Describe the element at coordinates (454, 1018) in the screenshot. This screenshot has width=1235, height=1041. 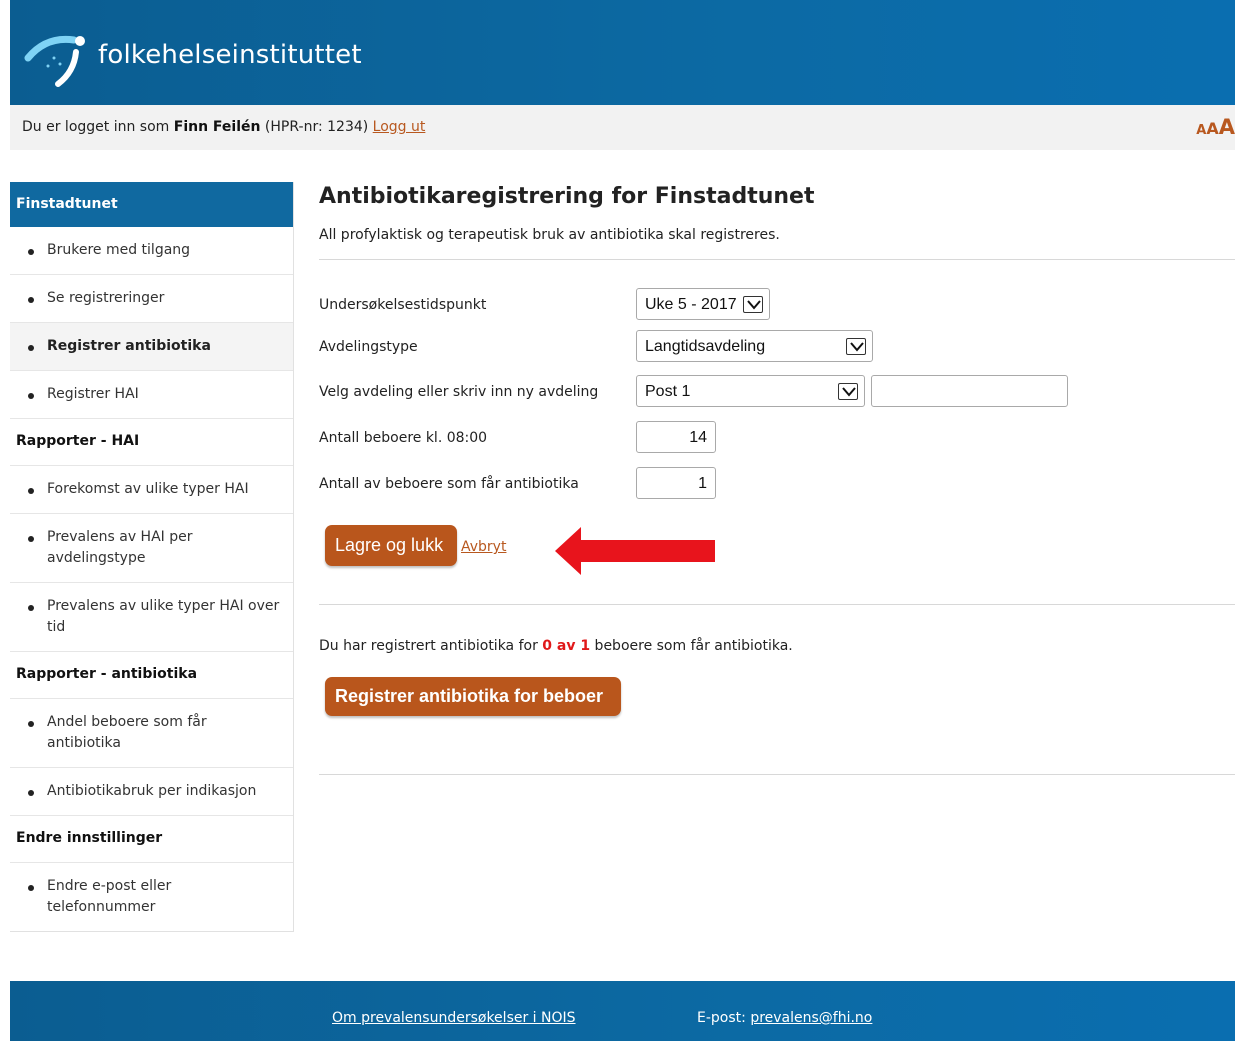
I see `about-nois-link: Om prevalensundersøkelser i NOIS` at that location.